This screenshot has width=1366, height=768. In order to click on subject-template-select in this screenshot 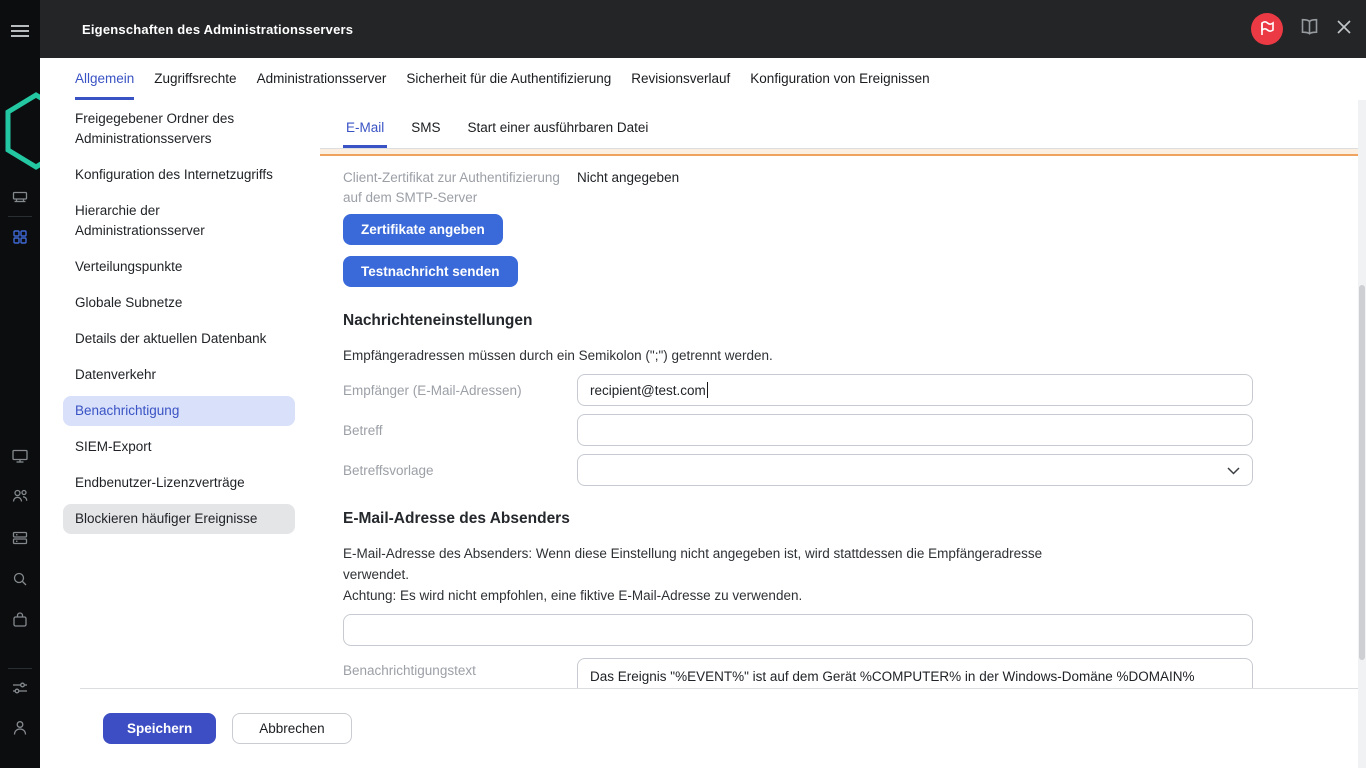, I will do `click(915, 470)`.